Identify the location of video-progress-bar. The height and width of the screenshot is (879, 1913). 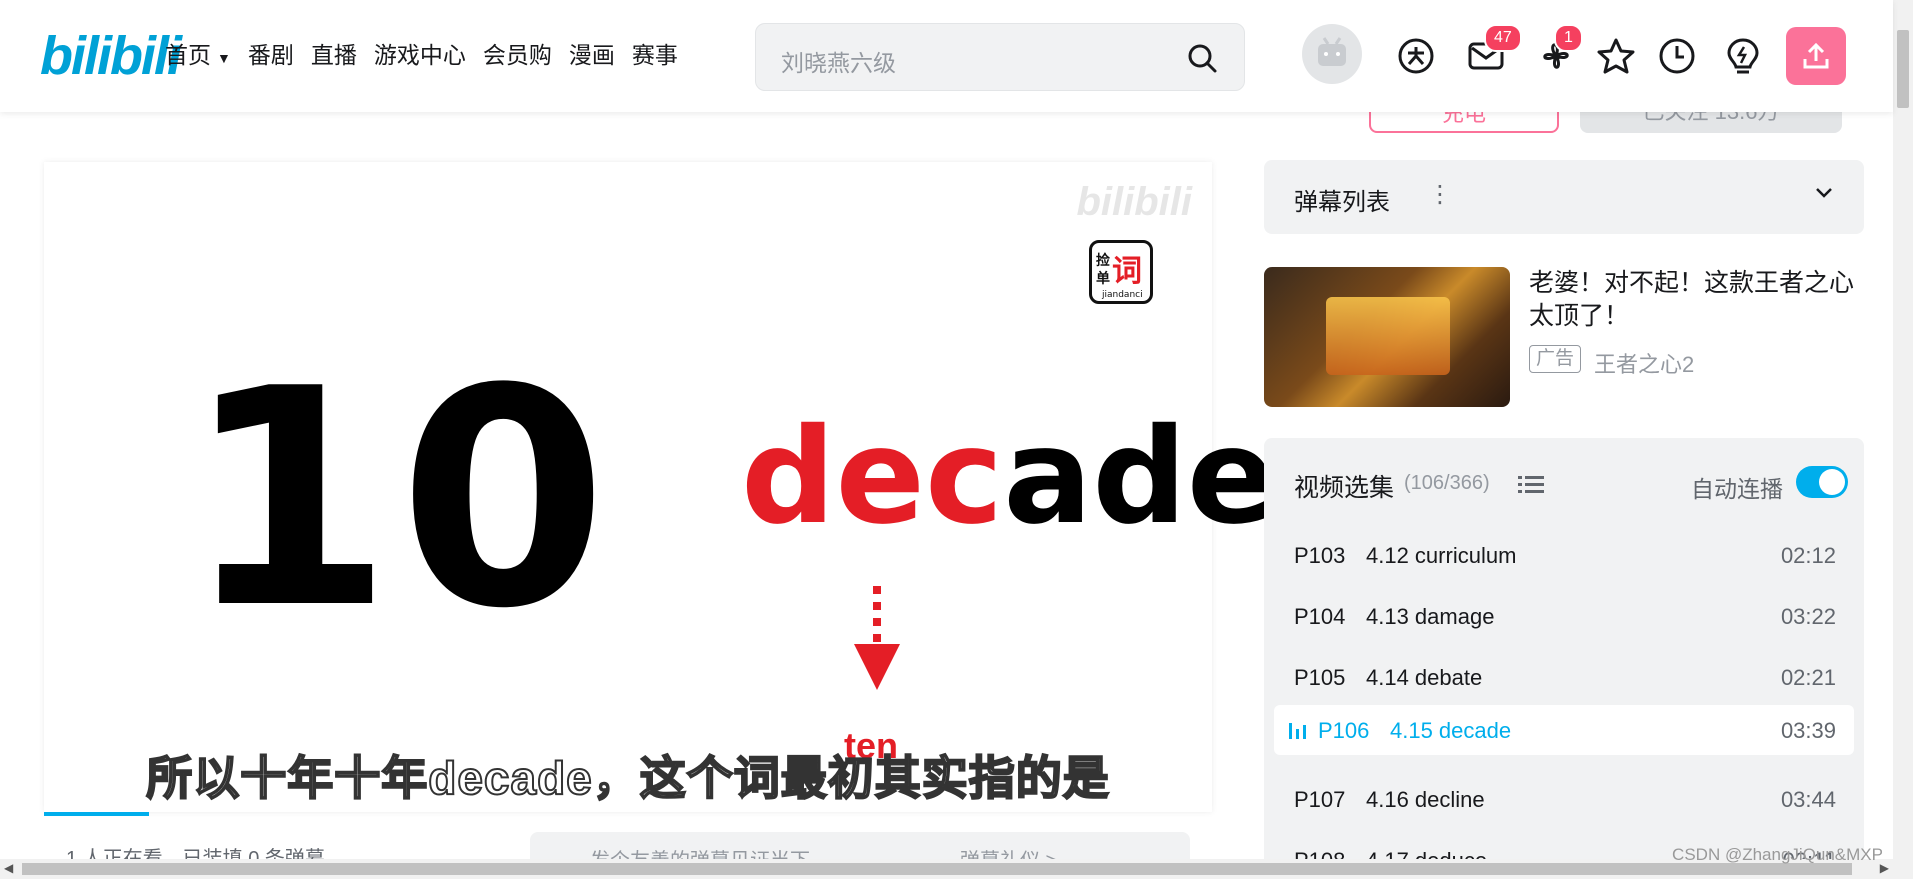
(97, 814).